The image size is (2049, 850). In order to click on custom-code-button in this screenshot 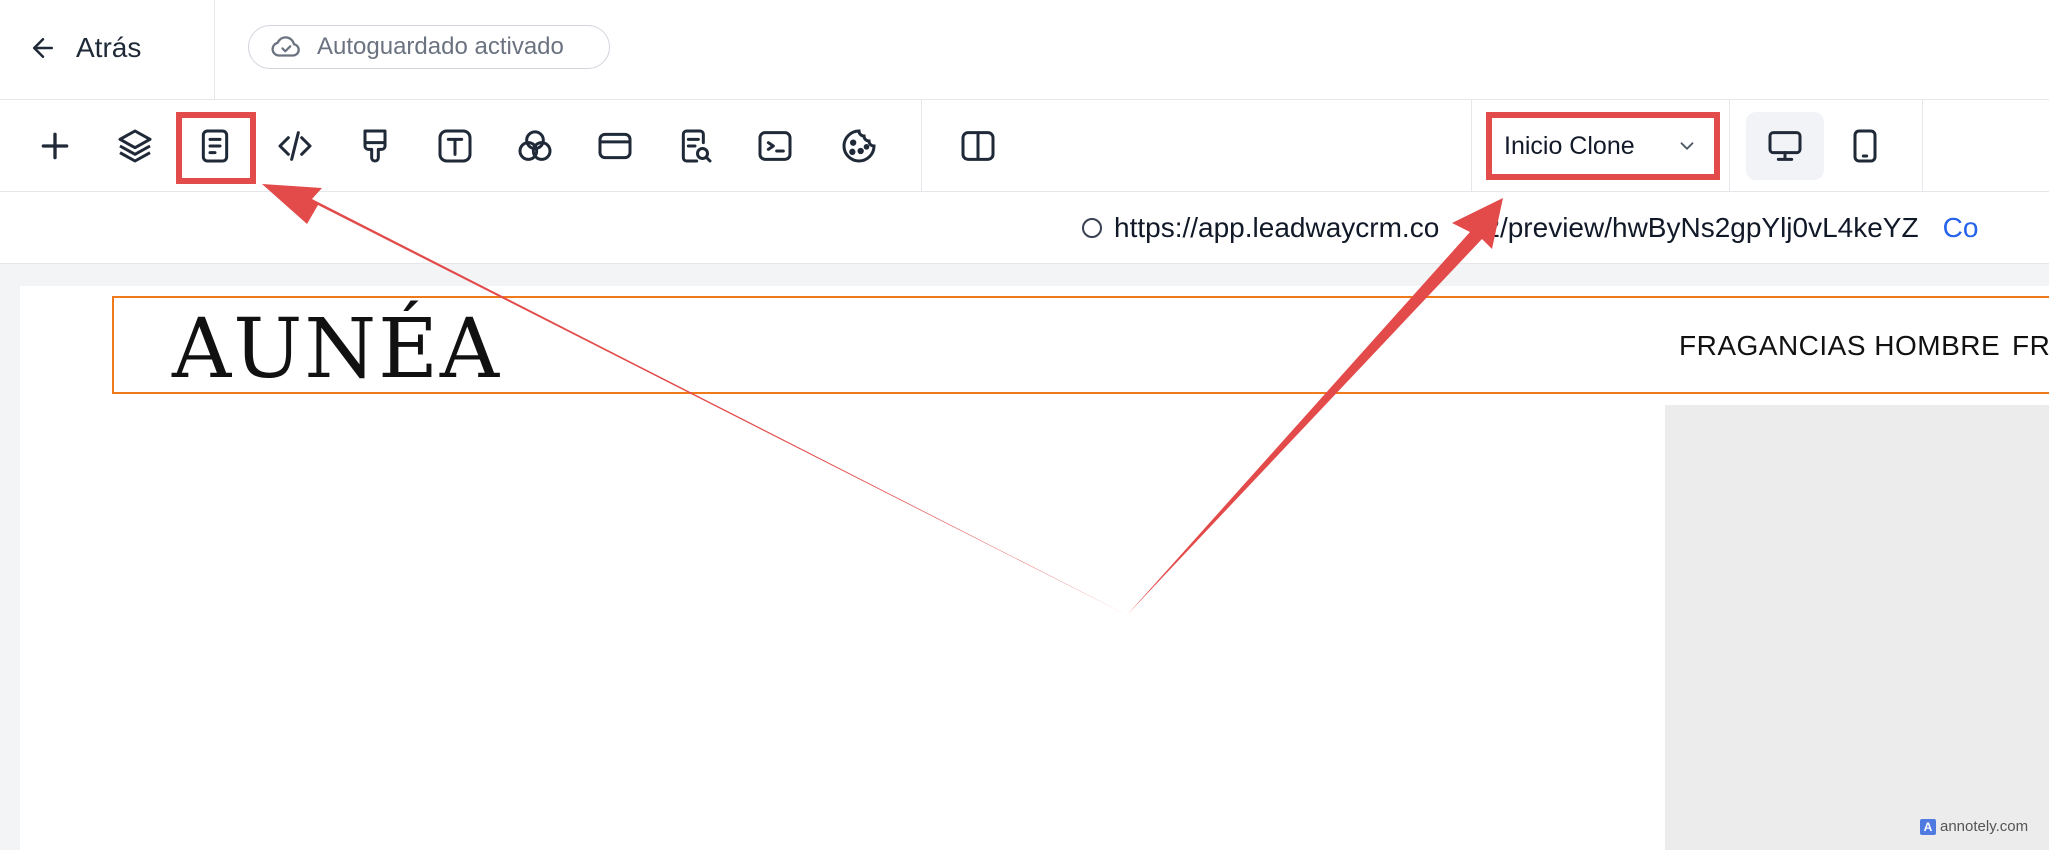, I will do `click(295, 146)`.